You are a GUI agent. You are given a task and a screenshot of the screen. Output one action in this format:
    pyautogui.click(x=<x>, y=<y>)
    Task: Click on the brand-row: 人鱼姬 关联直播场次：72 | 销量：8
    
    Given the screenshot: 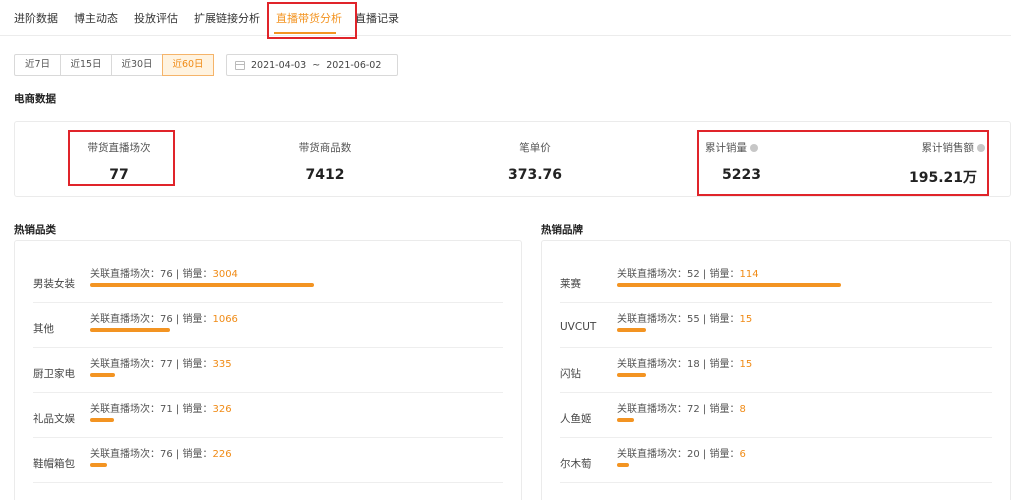 What is the action you would take?
    pyautogui.click(x=776, y=415)
    